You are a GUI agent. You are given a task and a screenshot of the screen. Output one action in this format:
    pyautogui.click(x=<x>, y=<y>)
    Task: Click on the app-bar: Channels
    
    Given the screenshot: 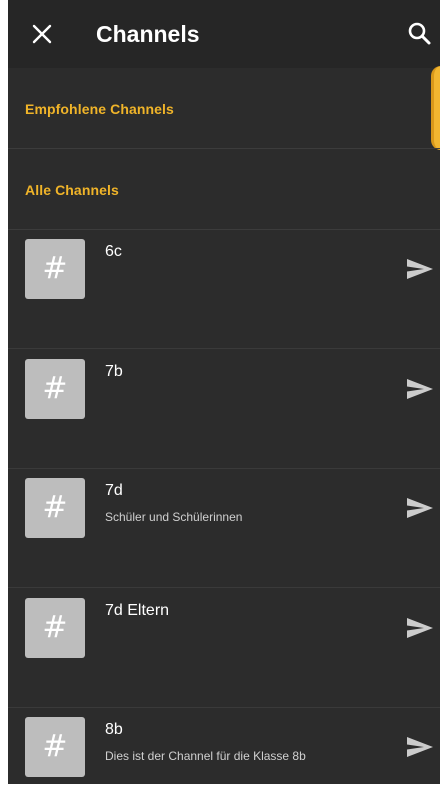 What is the action you would take?
    pyautogui.click(x=224, y=34)
    